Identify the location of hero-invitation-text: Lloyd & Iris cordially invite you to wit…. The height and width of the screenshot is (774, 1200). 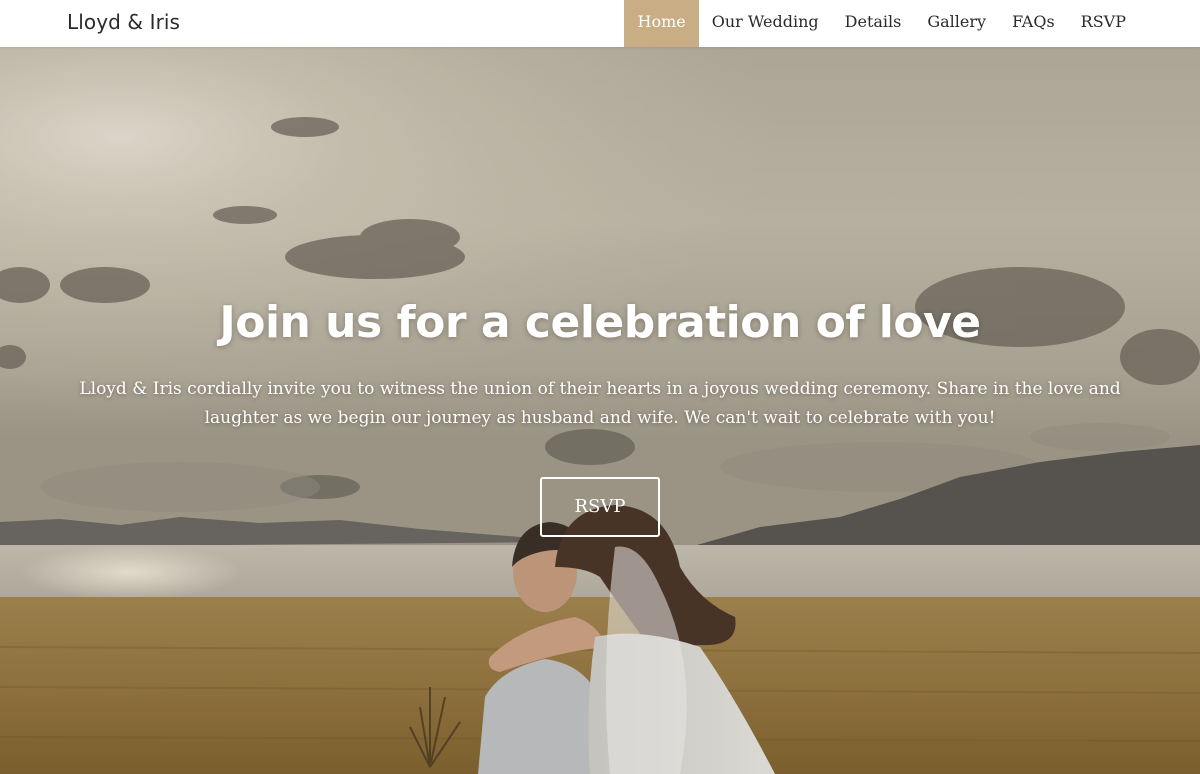
(600, 403).